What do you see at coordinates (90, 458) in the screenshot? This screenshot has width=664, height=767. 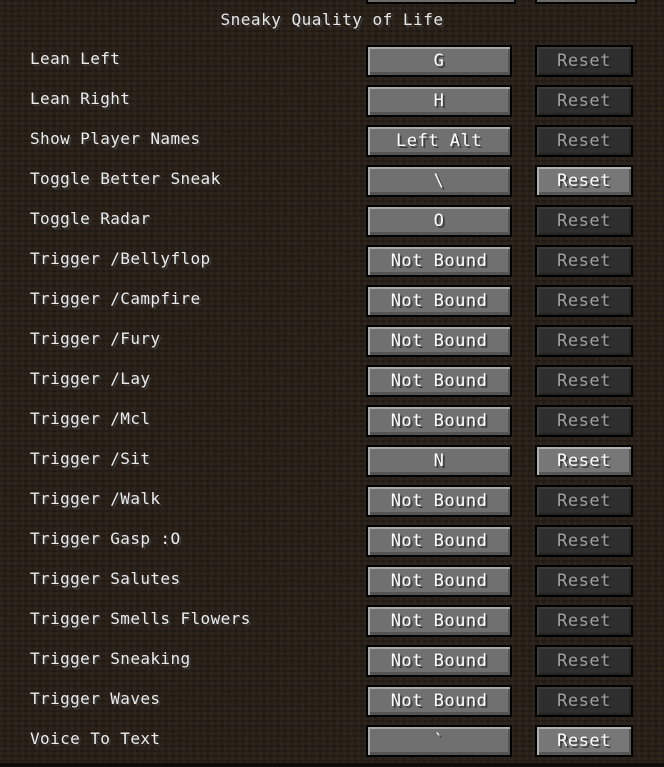 I see `keybind-label: Trigger /Sit` at bounding box center [90, 458].